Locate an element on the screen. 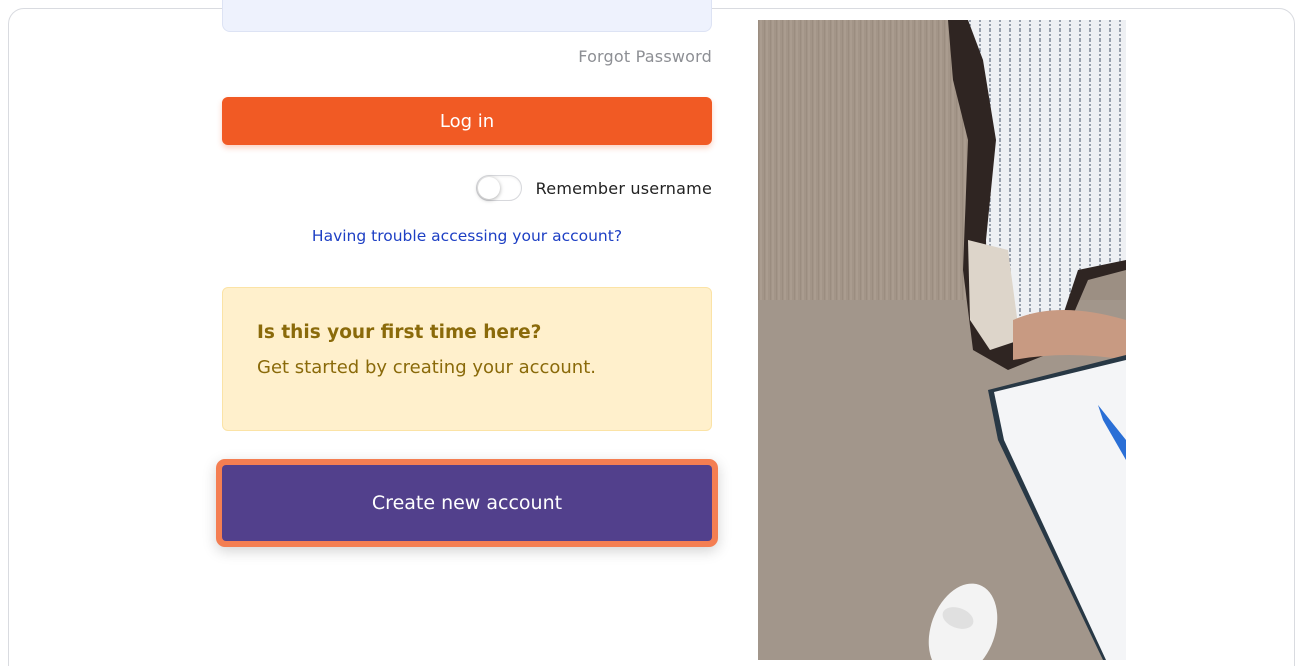 Image resolution: width=1296 pixels, height=666 pixels. first-time-heading: Is this your first time here? is located at coordinates (399, 332).